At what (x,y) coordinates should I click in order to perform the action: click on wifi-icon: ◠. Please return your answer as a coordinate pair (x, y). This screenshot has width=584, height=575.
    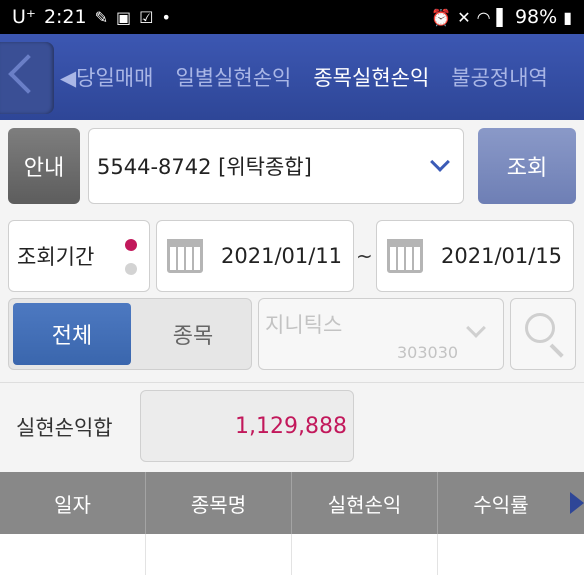
    Looking at the image, I should click on (483, 17).